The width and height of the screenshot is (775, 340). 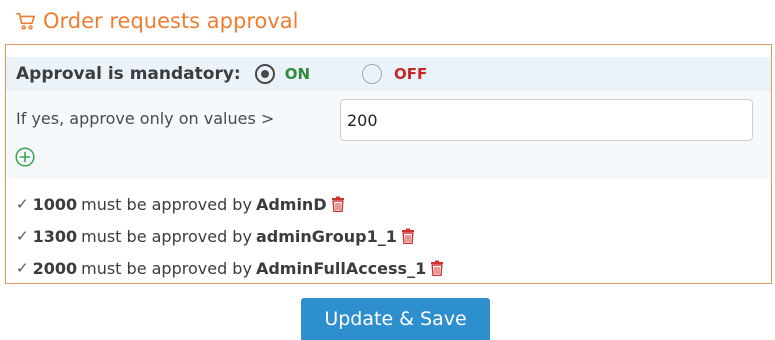 I want to click on rule-amount: 2000, so click(x=55, y=268).